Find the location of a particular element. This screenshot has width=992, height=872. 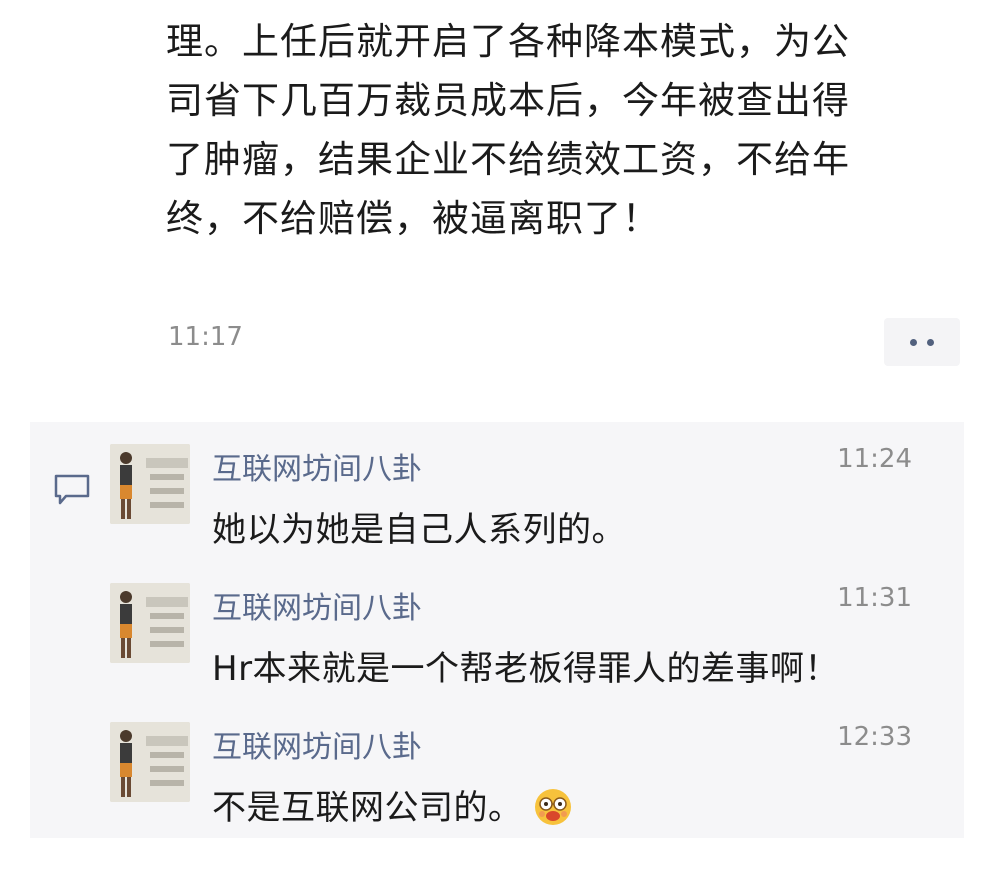

comment-item: 互联网坊间八卦 12:33 不是互联网公司的。 is located at coordinates (520, 782).